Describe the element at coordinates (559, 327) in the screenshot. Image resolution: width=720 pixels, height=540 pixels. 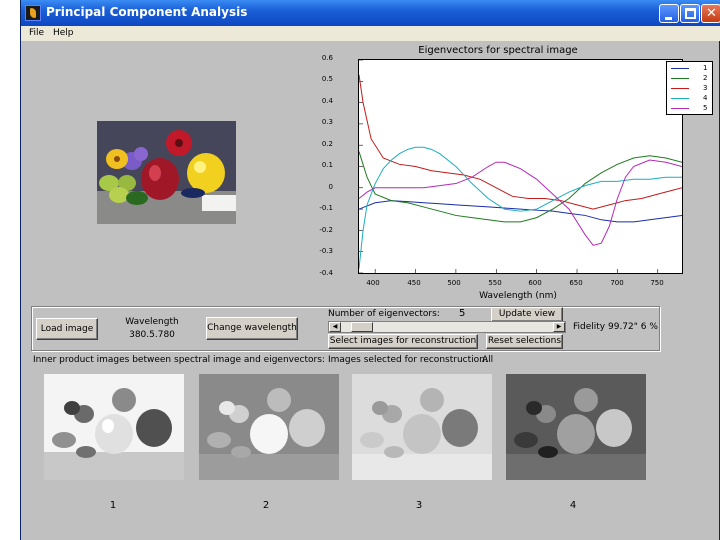
I see `slider-right-arrow-icon: ▶` at that location.